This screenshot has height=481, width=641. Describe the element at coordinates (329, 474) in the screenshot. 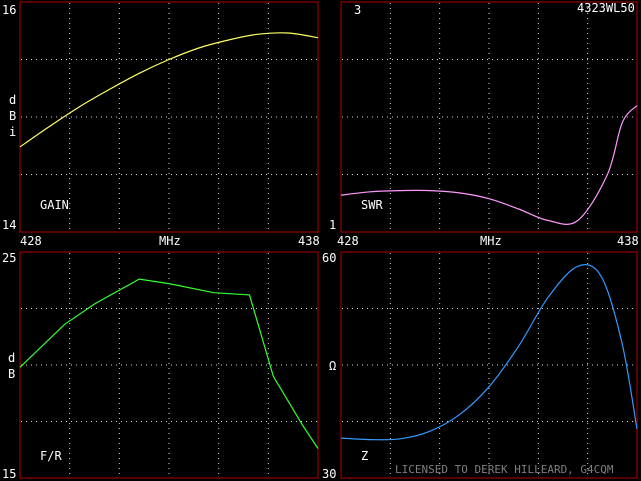

I see `z-ymin-label: 30` at that location.